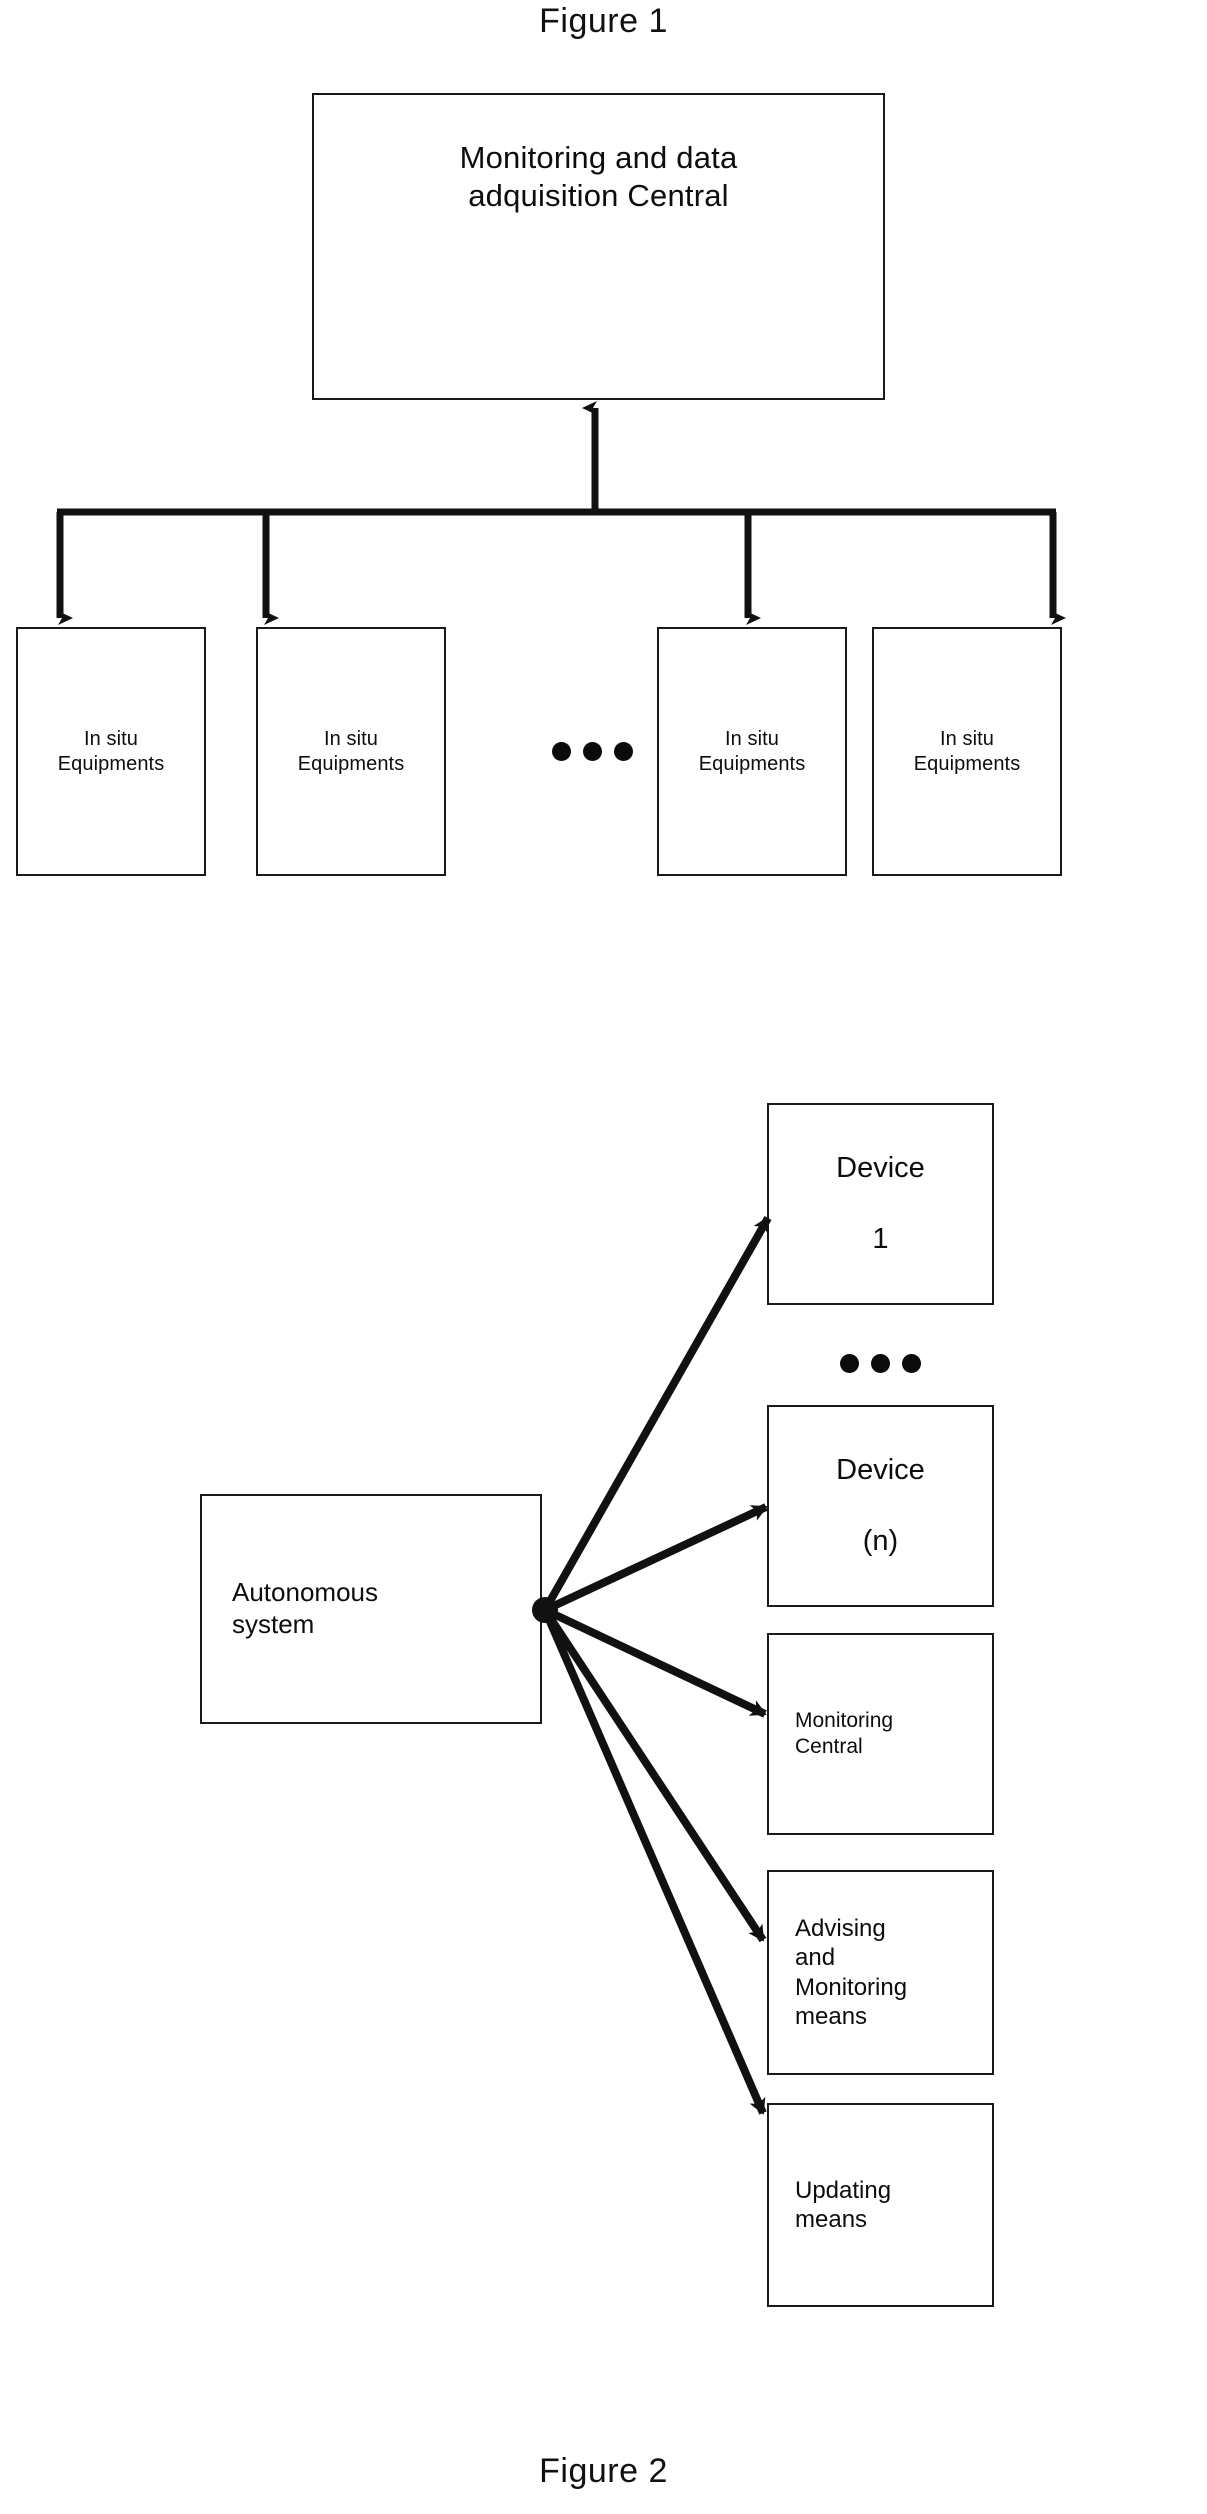 Image resolution: width=1207 pixels, height=2514 pixels. I want to click on device-1-box: Device 1, so click(880, 1204).